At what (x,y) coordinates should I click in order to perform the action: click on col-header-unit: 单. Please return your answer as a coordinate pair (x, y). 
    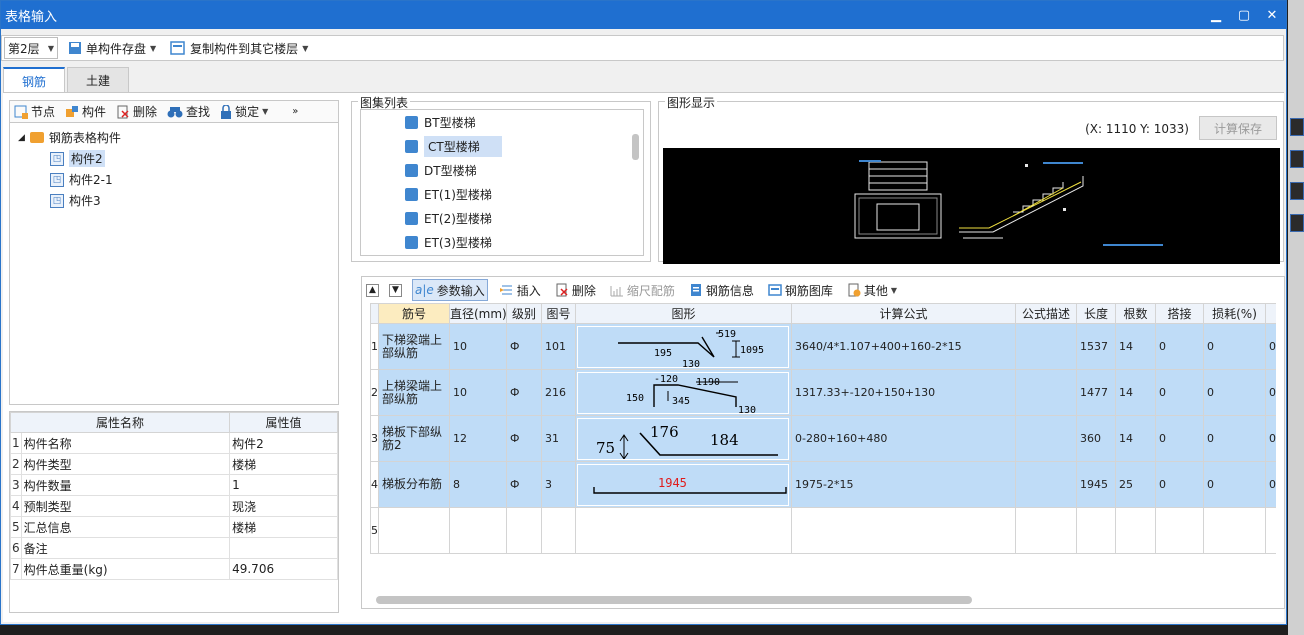
    Looking at the image, I should click on (1270, 313).